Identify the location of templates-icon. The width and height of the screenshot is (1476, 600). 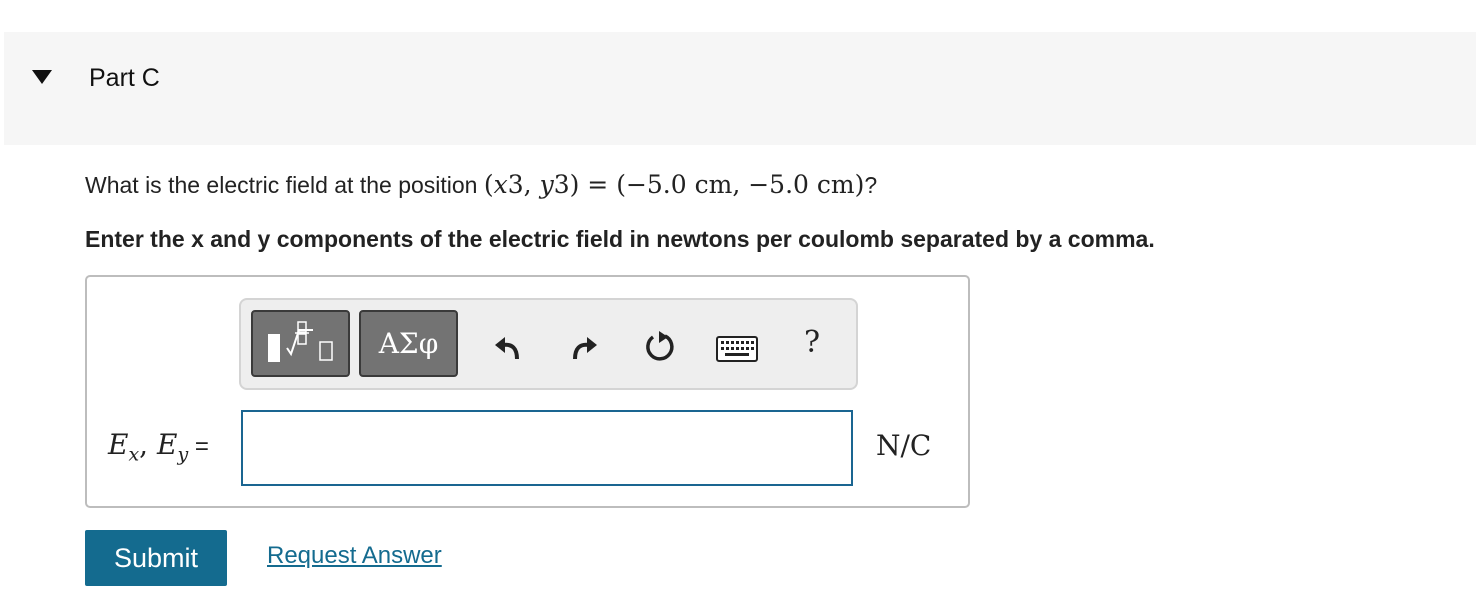
(300, 341).